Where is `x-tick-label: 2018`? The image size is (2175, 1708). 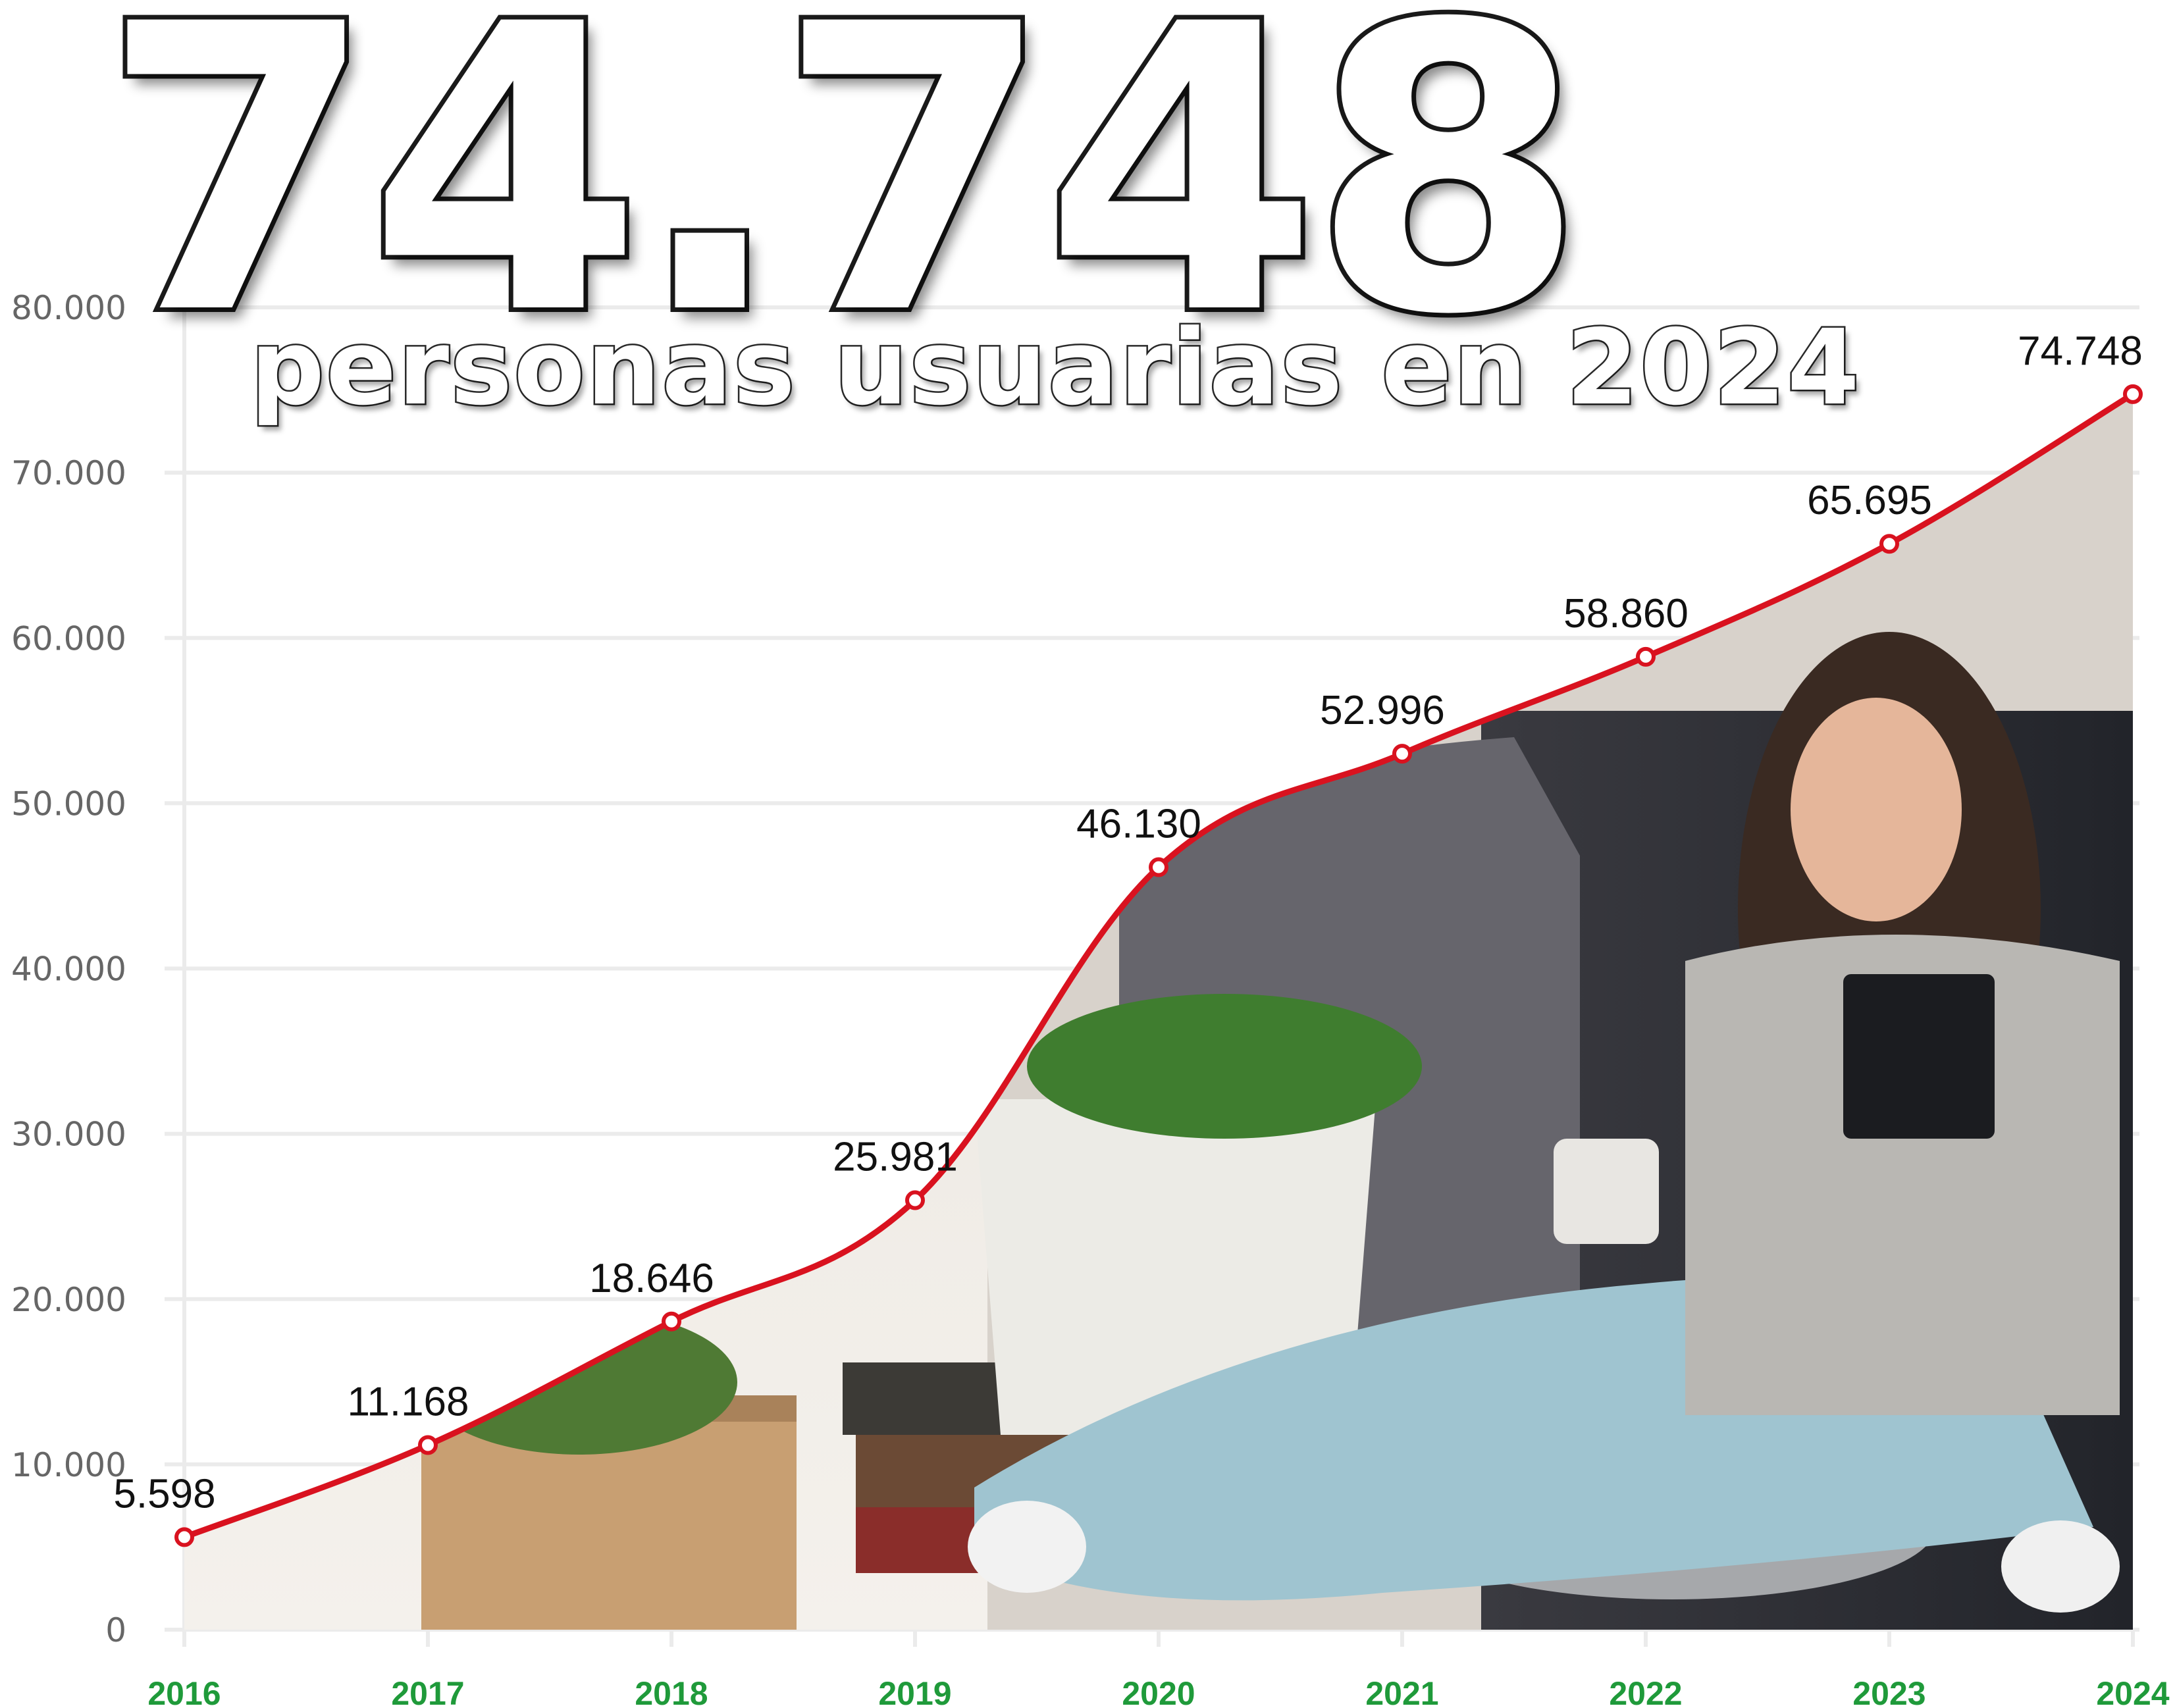
x-tick-label: 2018 is located at coordinates (671, 1691).